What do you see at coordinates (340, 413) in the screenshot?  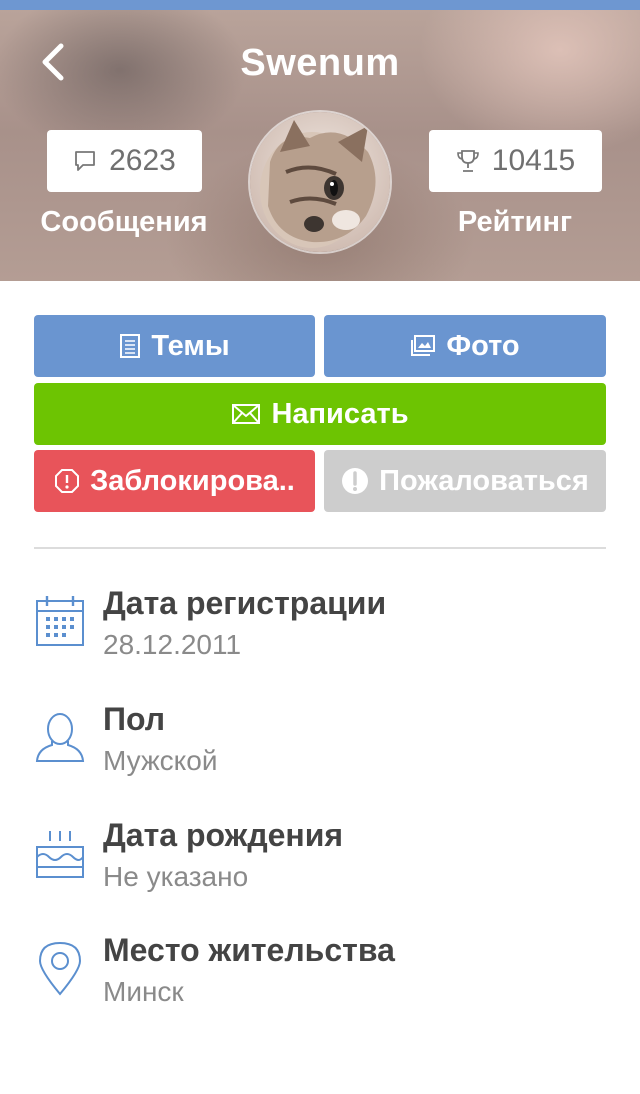 I see `write-button-label: Написать` at bounding box center [340, 413].